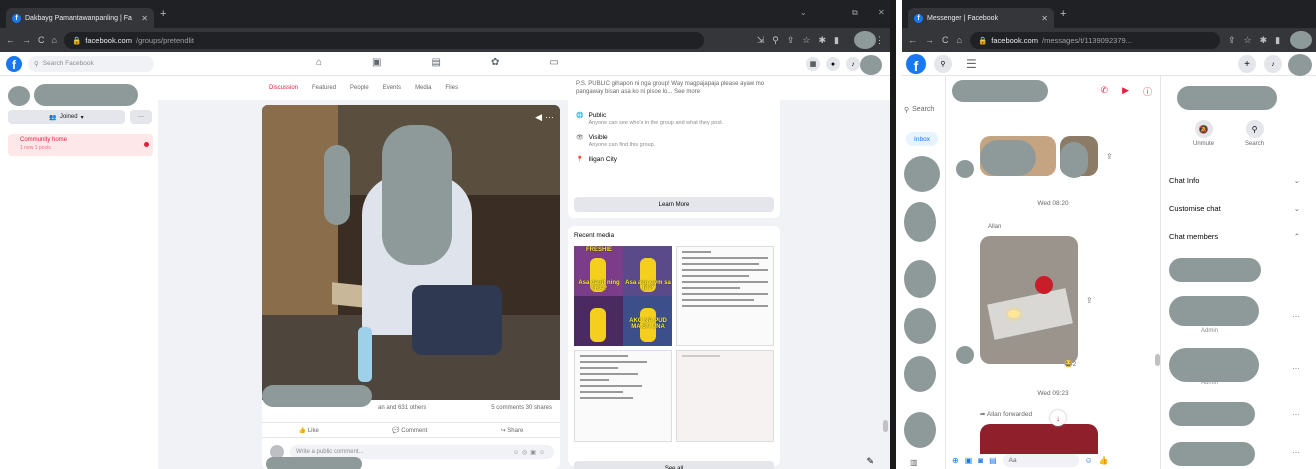 Image resolution: width=1316 pixels, height=469 pixels. I want to click on share-button: ↪ Share, so click(512, 430).